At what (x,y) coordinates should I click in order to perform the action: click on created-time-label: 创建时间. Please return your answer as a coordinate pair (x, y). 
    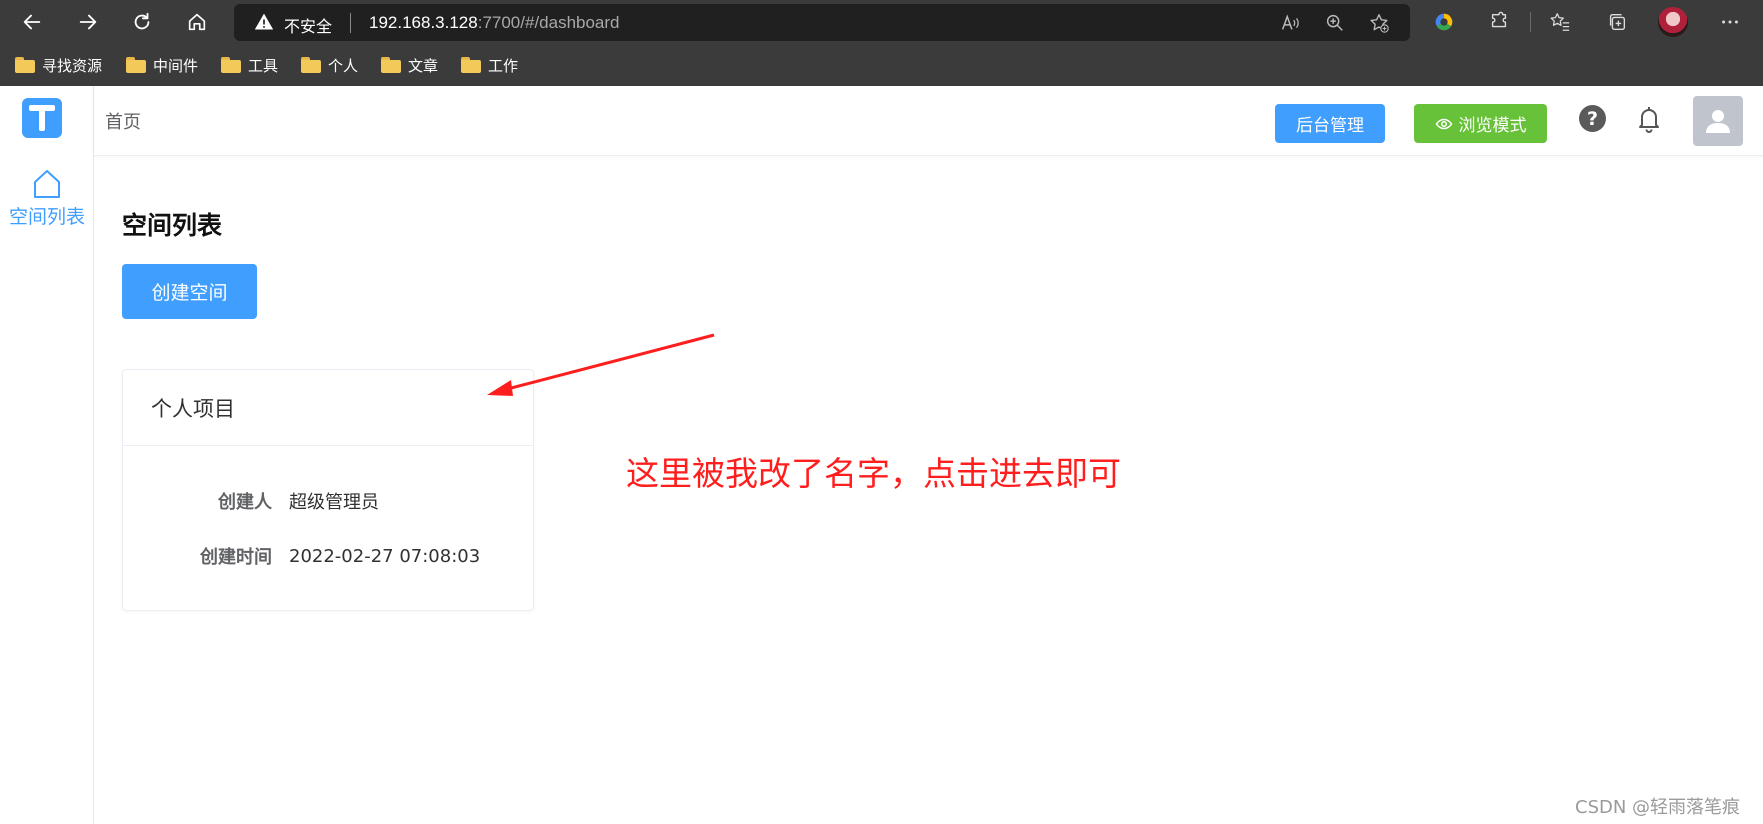
    Looking at the image, I should click on (236, 557).